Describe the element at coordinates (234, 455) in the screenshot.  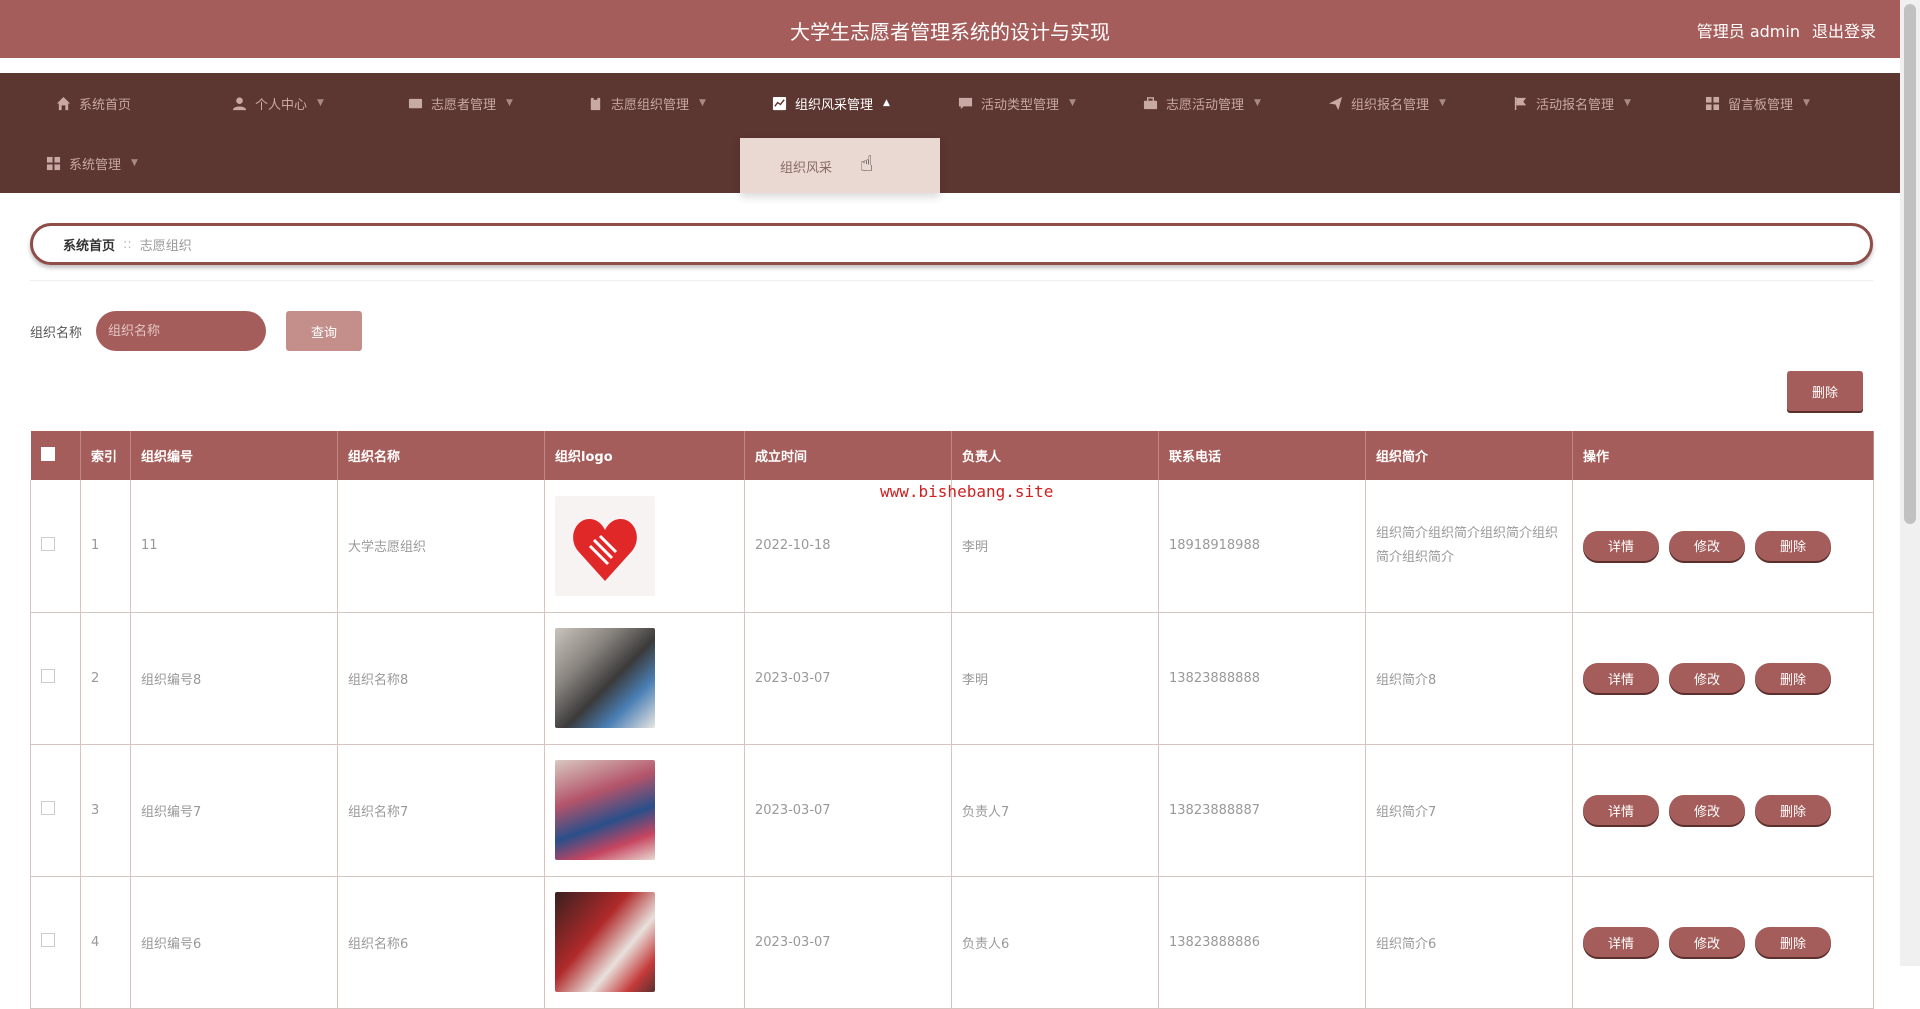
I see `col-header: 组织编号` at that location.